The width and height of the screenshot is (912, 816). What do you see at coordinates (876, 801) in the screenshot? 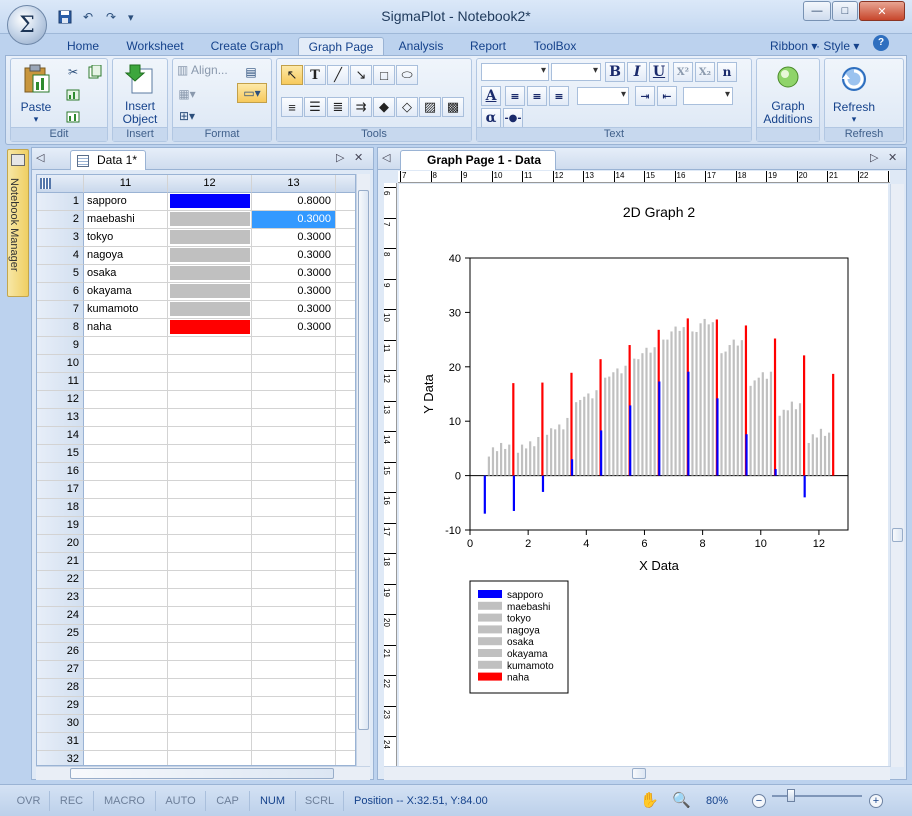
I see `zoom-in-button: +` at bounding box center [876, 801].